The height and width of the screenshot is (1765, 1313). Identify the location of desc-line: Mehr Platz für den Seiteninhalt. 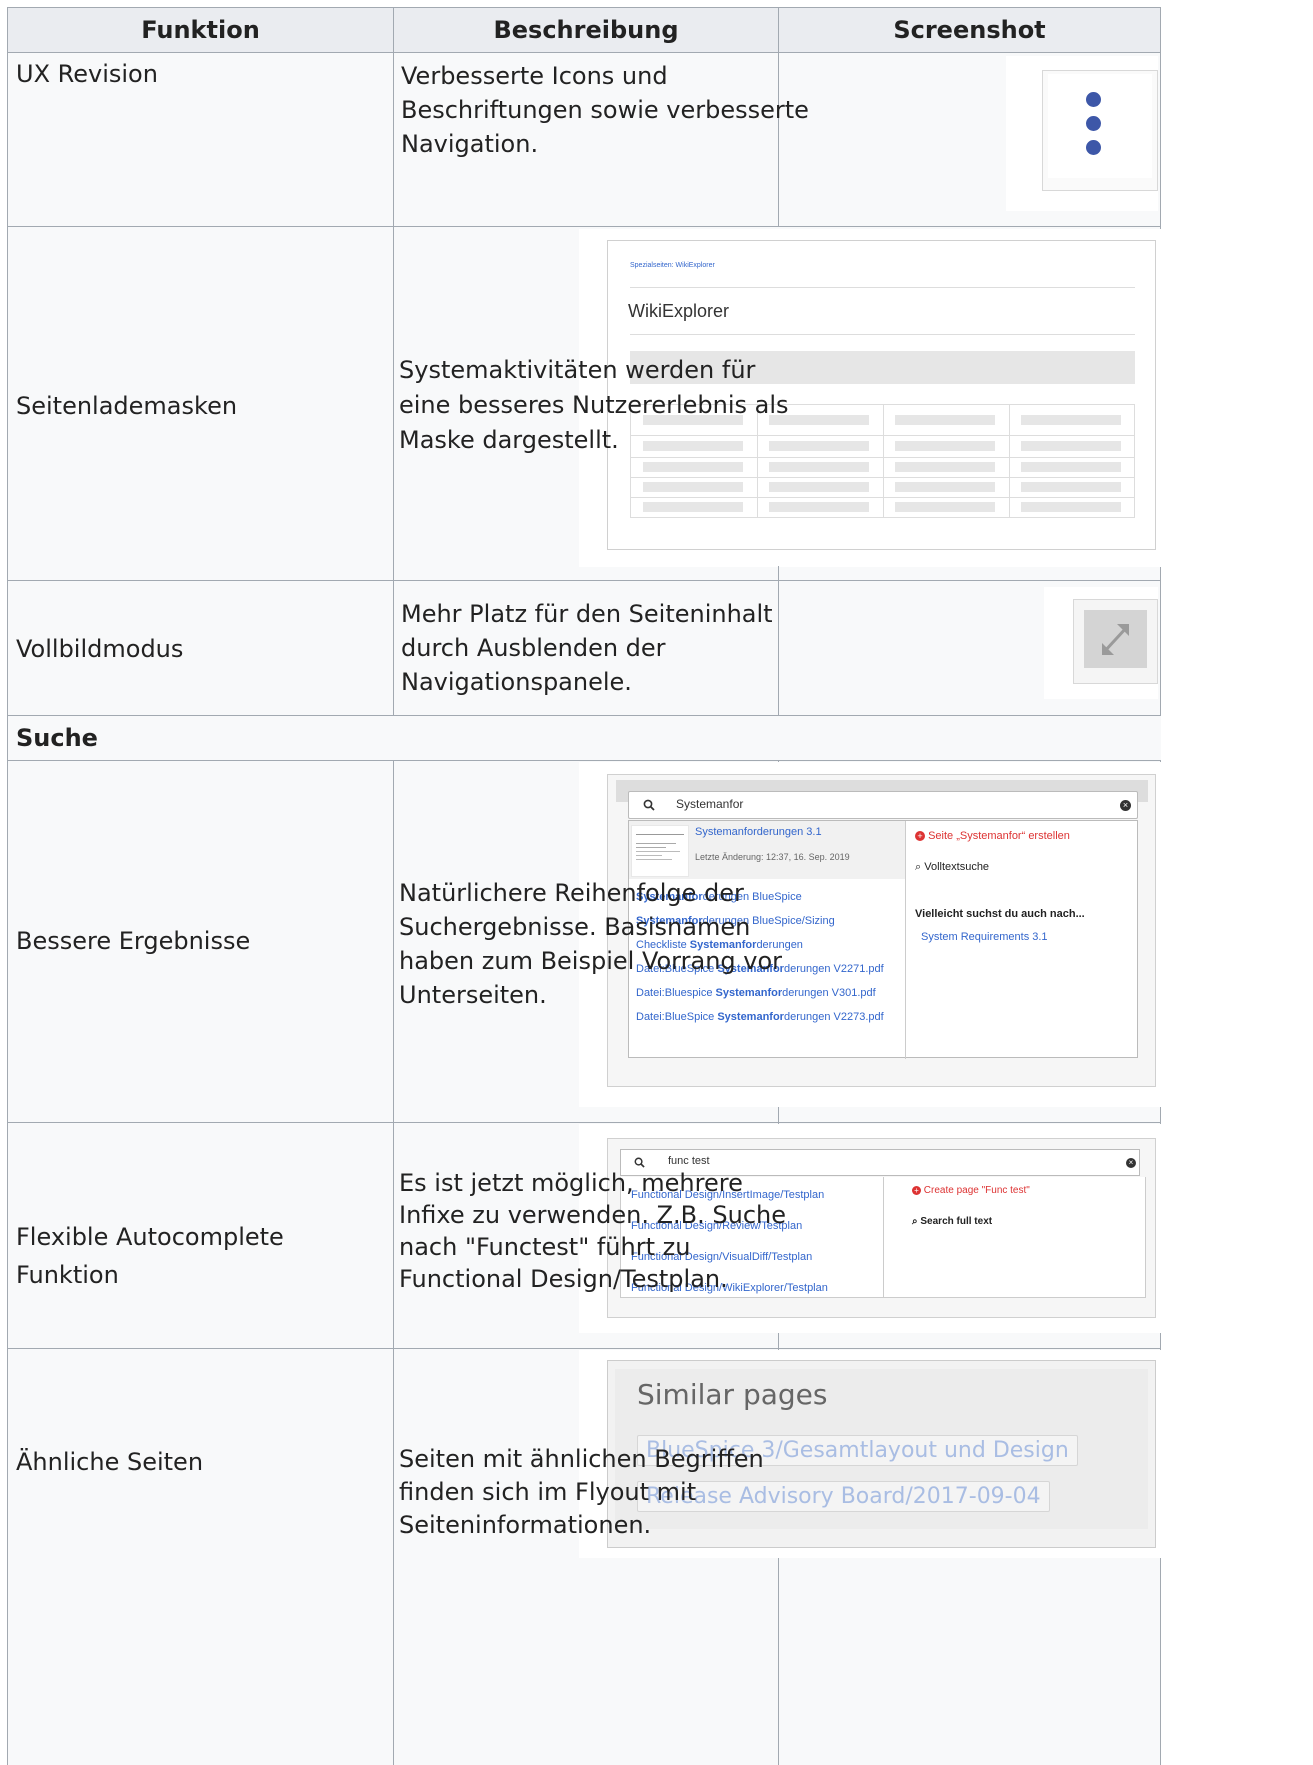
(587, 614).